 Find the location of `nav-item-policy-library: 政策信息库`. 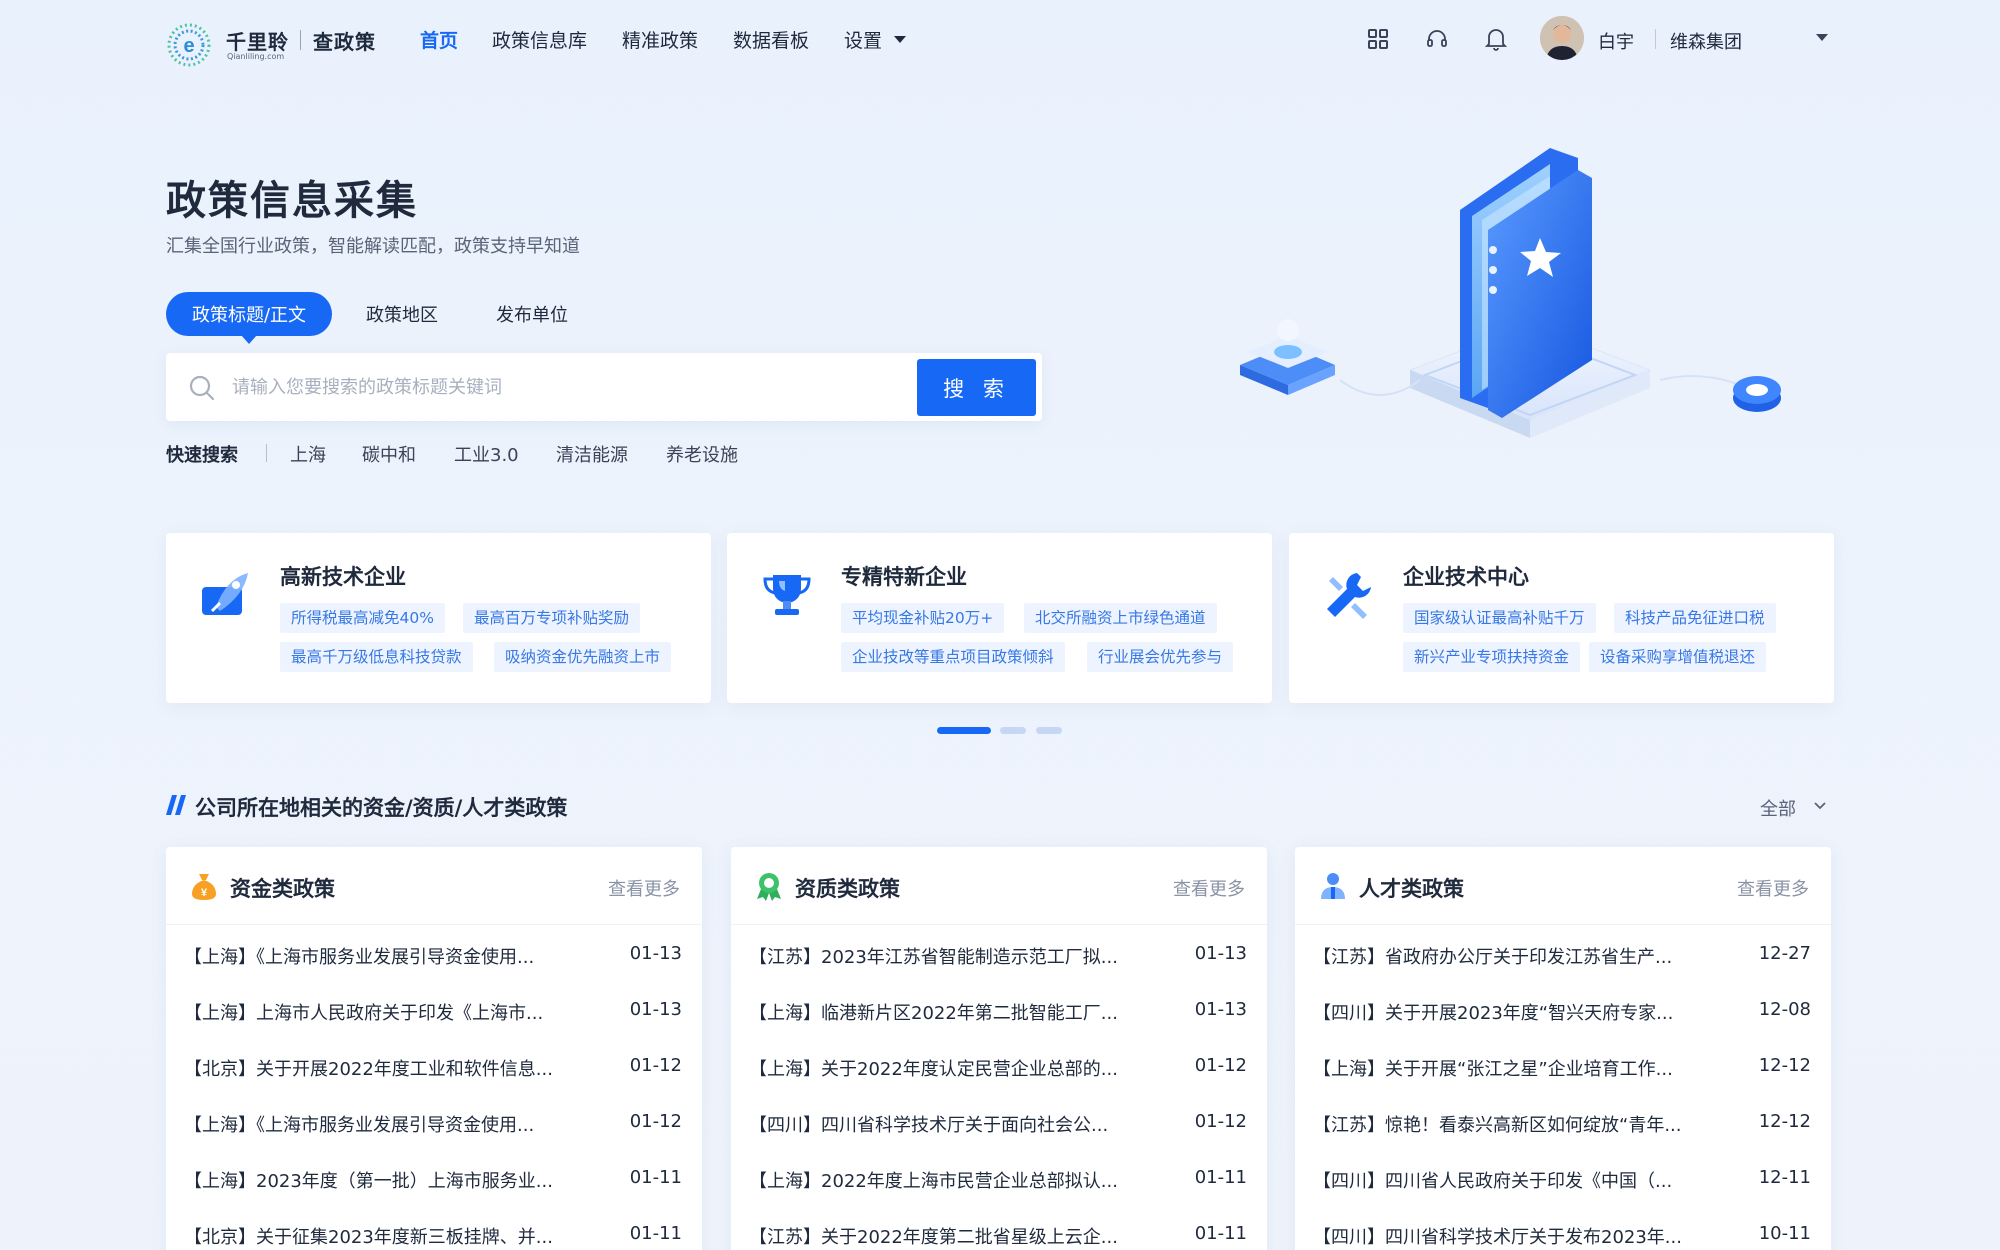

nav-item-policy-library: 政策信息库 is located at coordinates (539, 39).